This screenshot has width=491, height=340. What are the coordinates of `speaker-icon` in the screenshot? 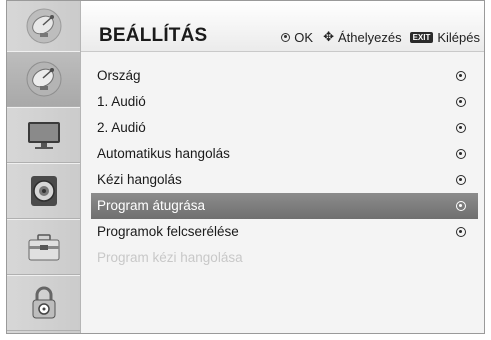 It's located at (43, 191).